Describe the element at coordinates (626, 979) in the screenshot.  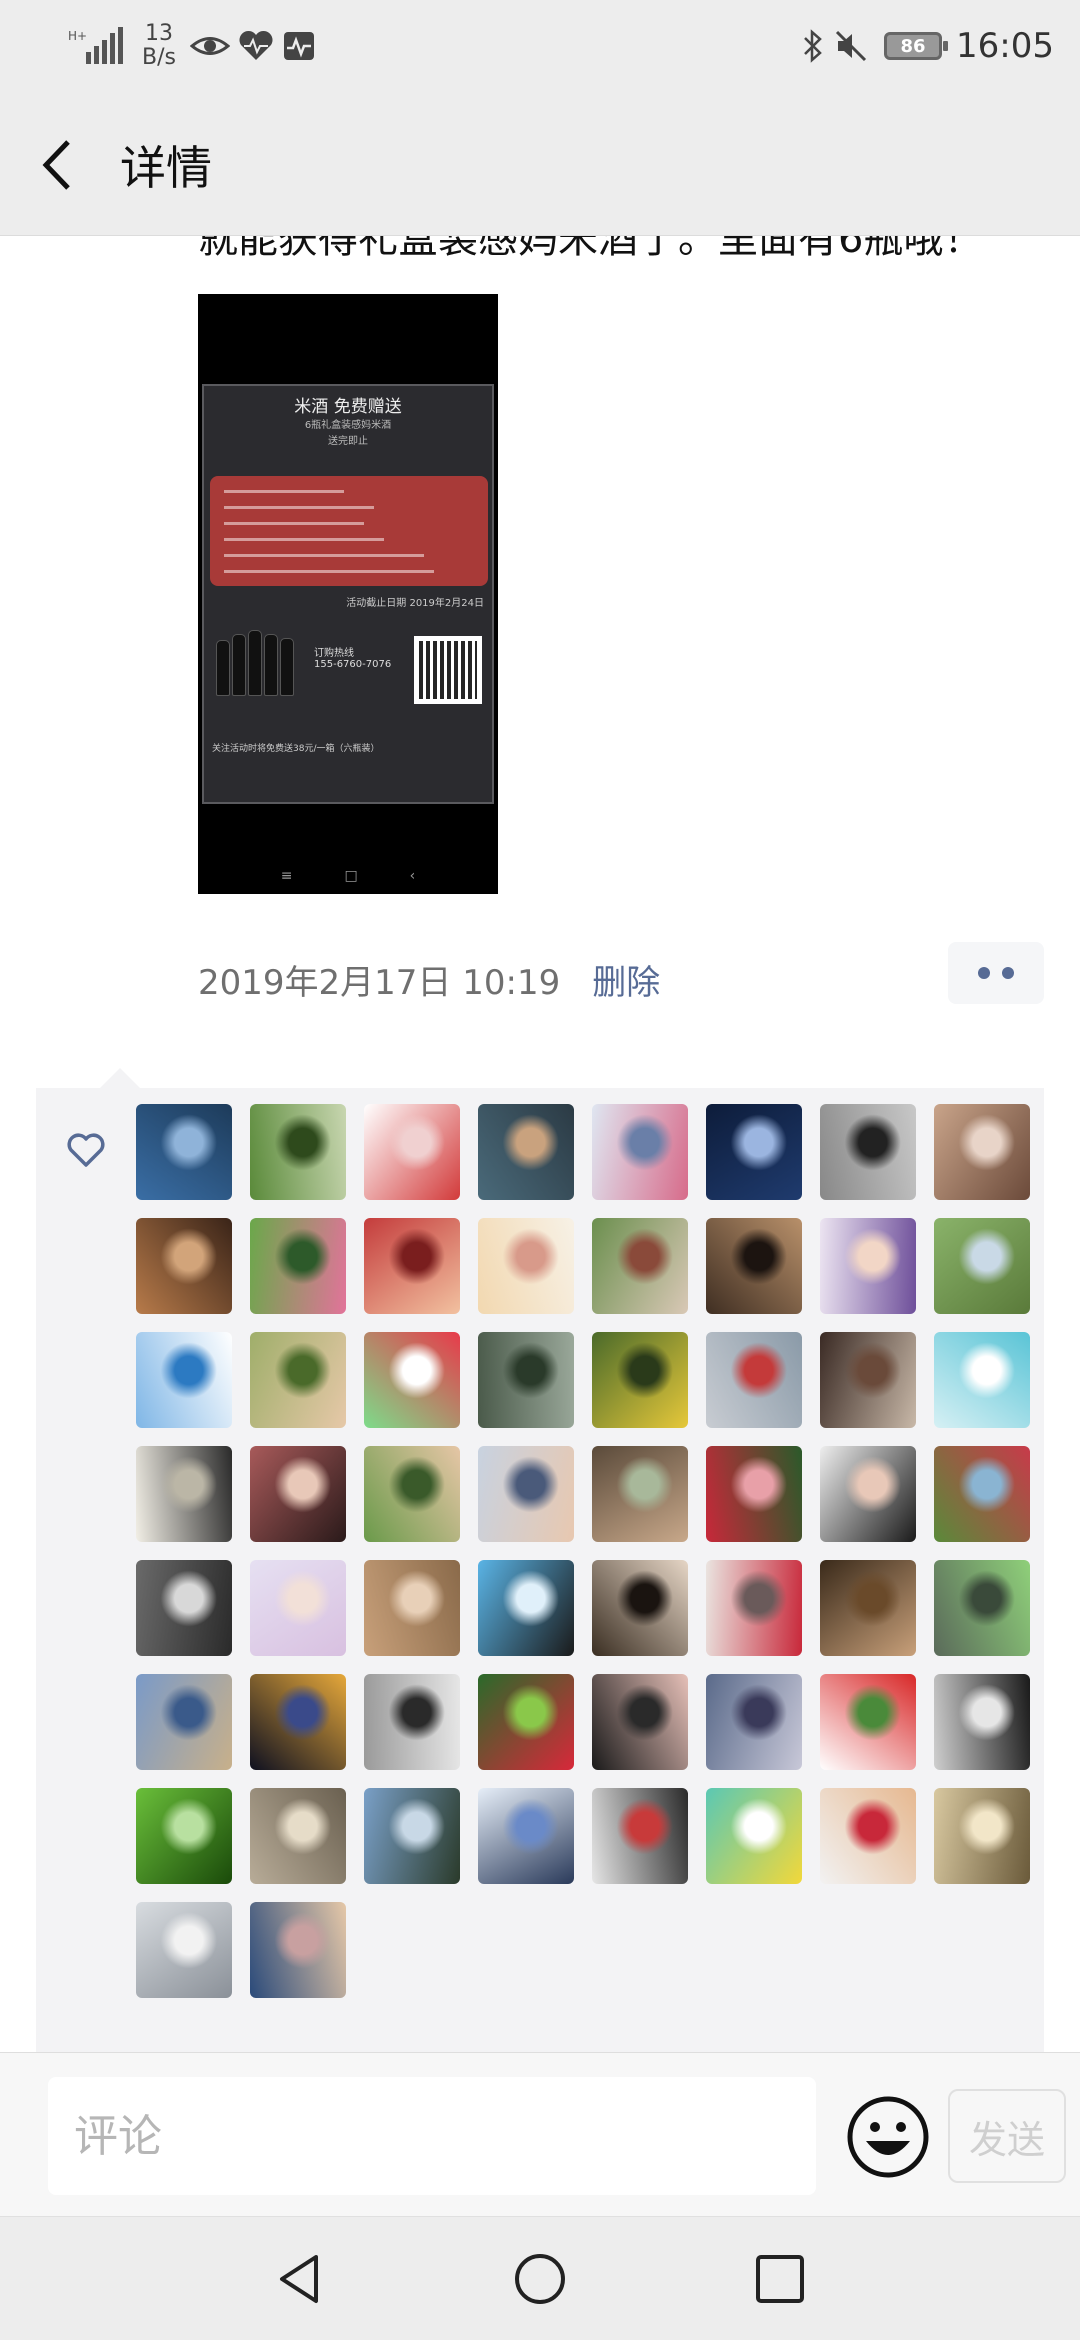
I see `delete-link: 删除` at that location.